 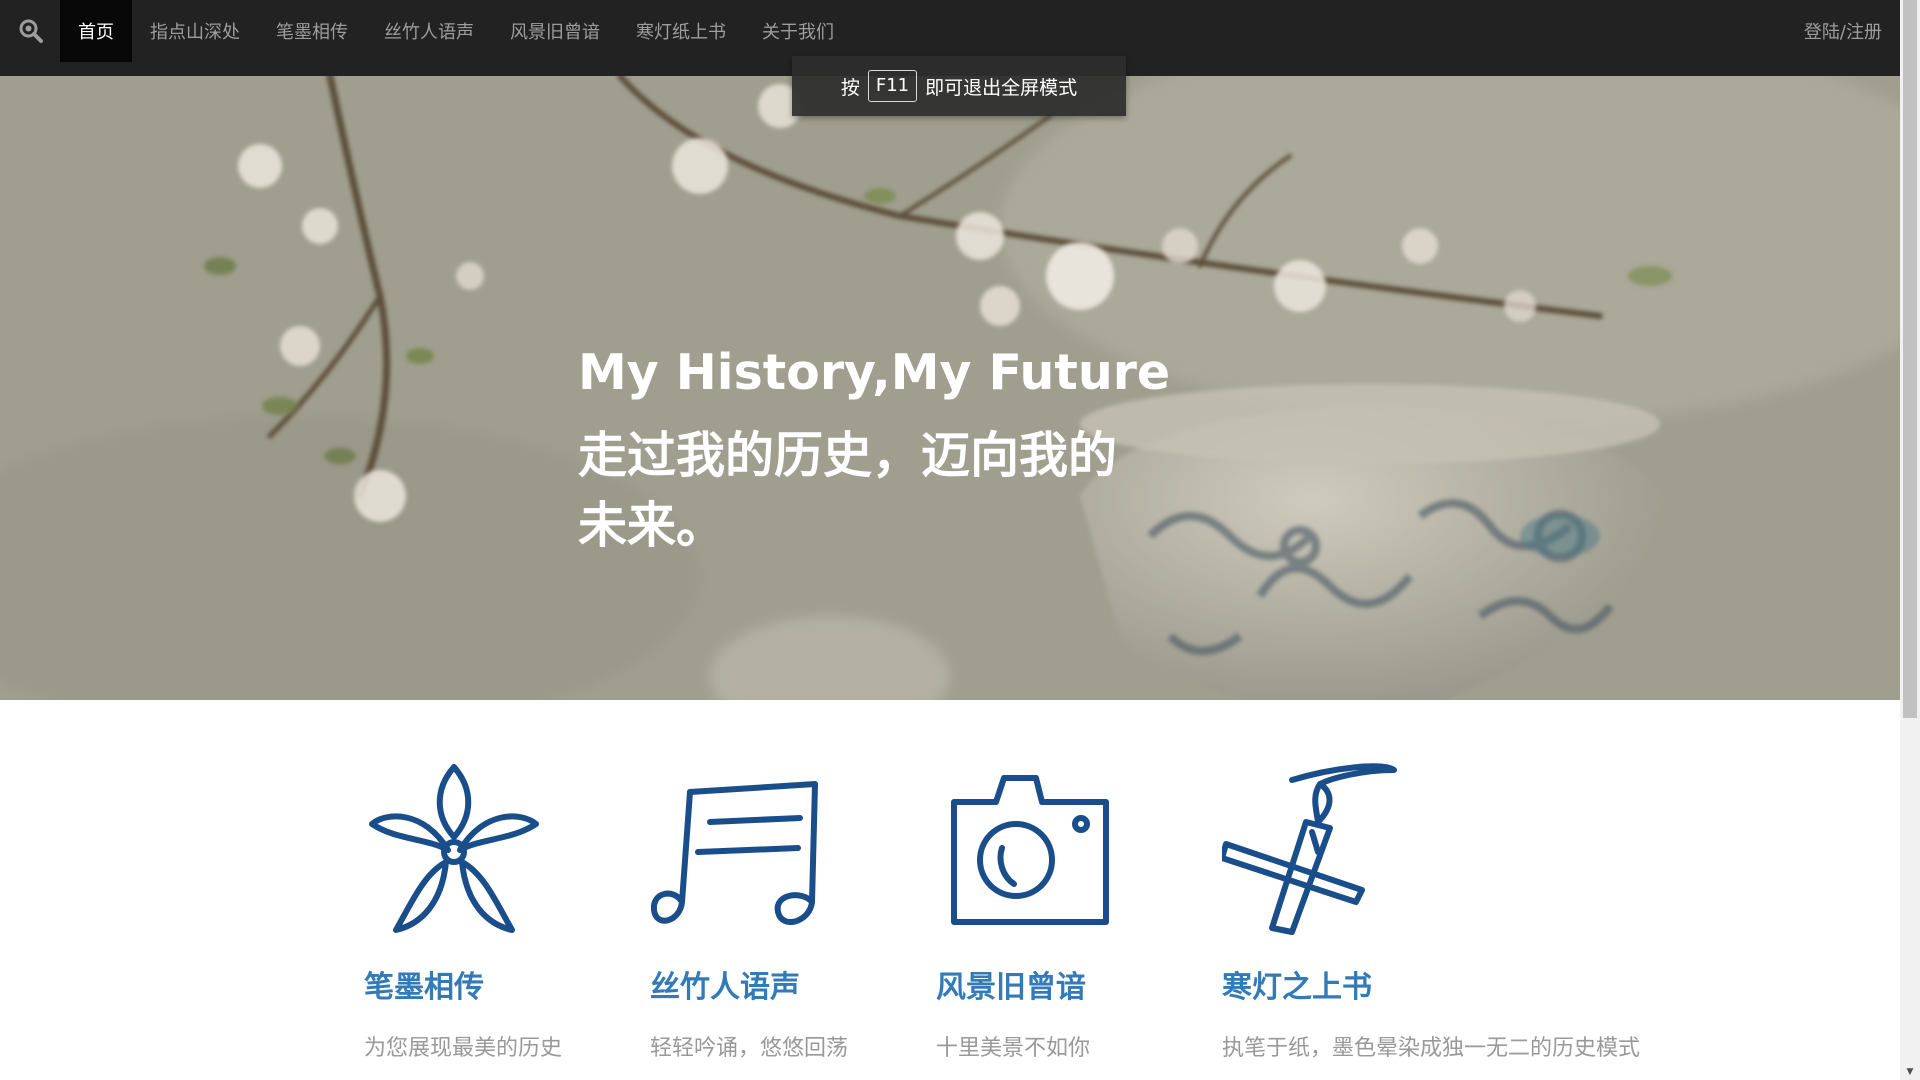 I want to click on feature-scenery: 风景旧曾谙 十里美景不如你, so click(x=1066, y=911).